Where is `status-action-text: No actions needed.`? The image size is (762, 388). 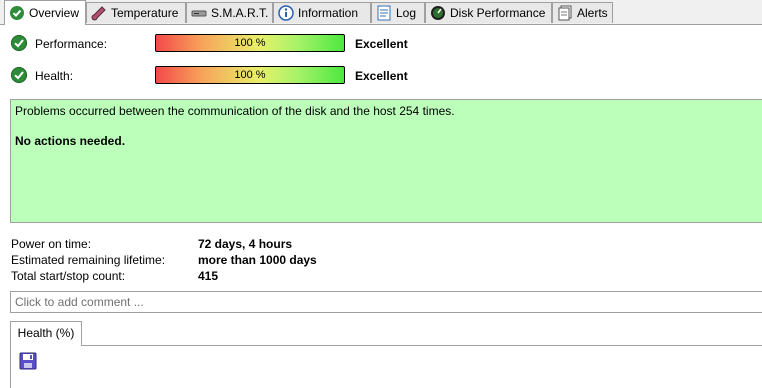
status-action-text: No actions needed. is located at coordinates (70, 141).